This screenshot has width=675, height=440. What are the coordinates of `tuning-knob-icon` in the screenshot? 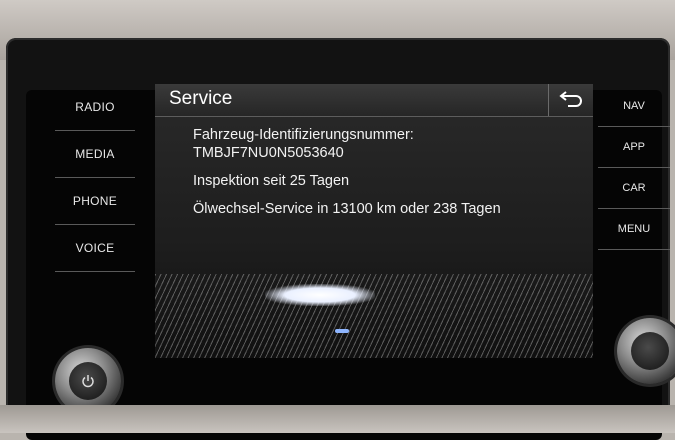 It's located at (646, 351).